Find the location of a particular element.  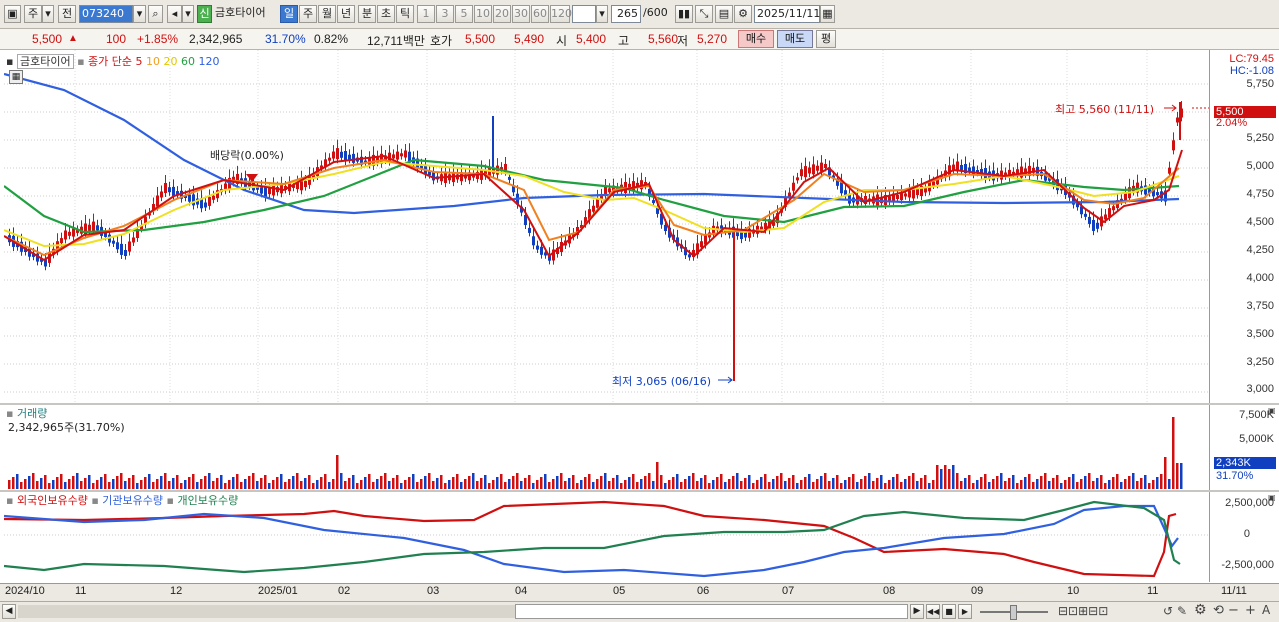

interval-20-button: 20 is located at coordinates (502, 14).